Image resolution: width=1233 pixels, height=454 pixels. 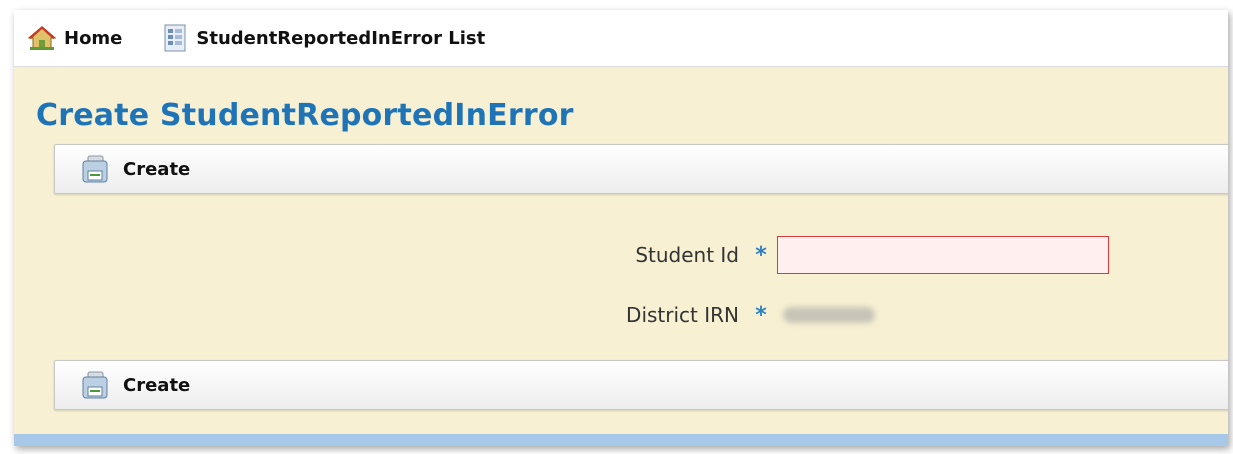 I want to click on nav-list-link: StudentReportedInError List, so click(x=323, y=38).